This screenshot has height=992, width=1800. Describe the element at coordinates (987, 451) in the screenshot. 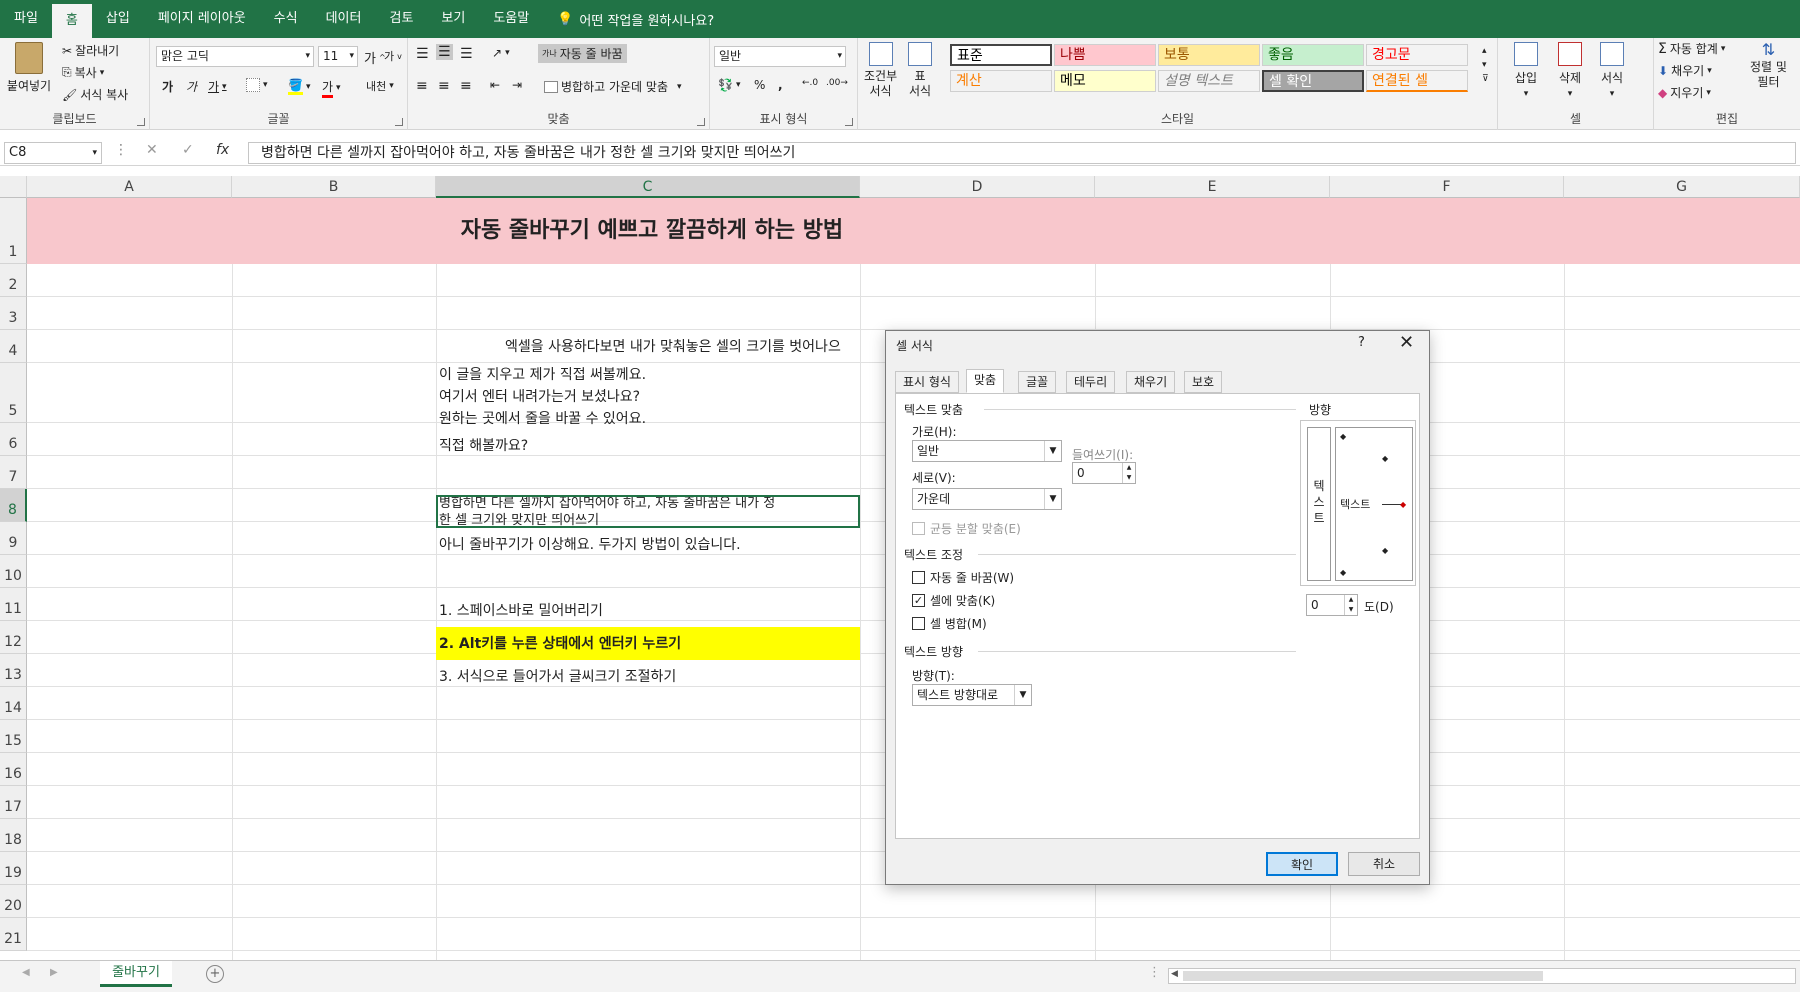

I see `horizontal-align-select: 일반 ▼` at that location.